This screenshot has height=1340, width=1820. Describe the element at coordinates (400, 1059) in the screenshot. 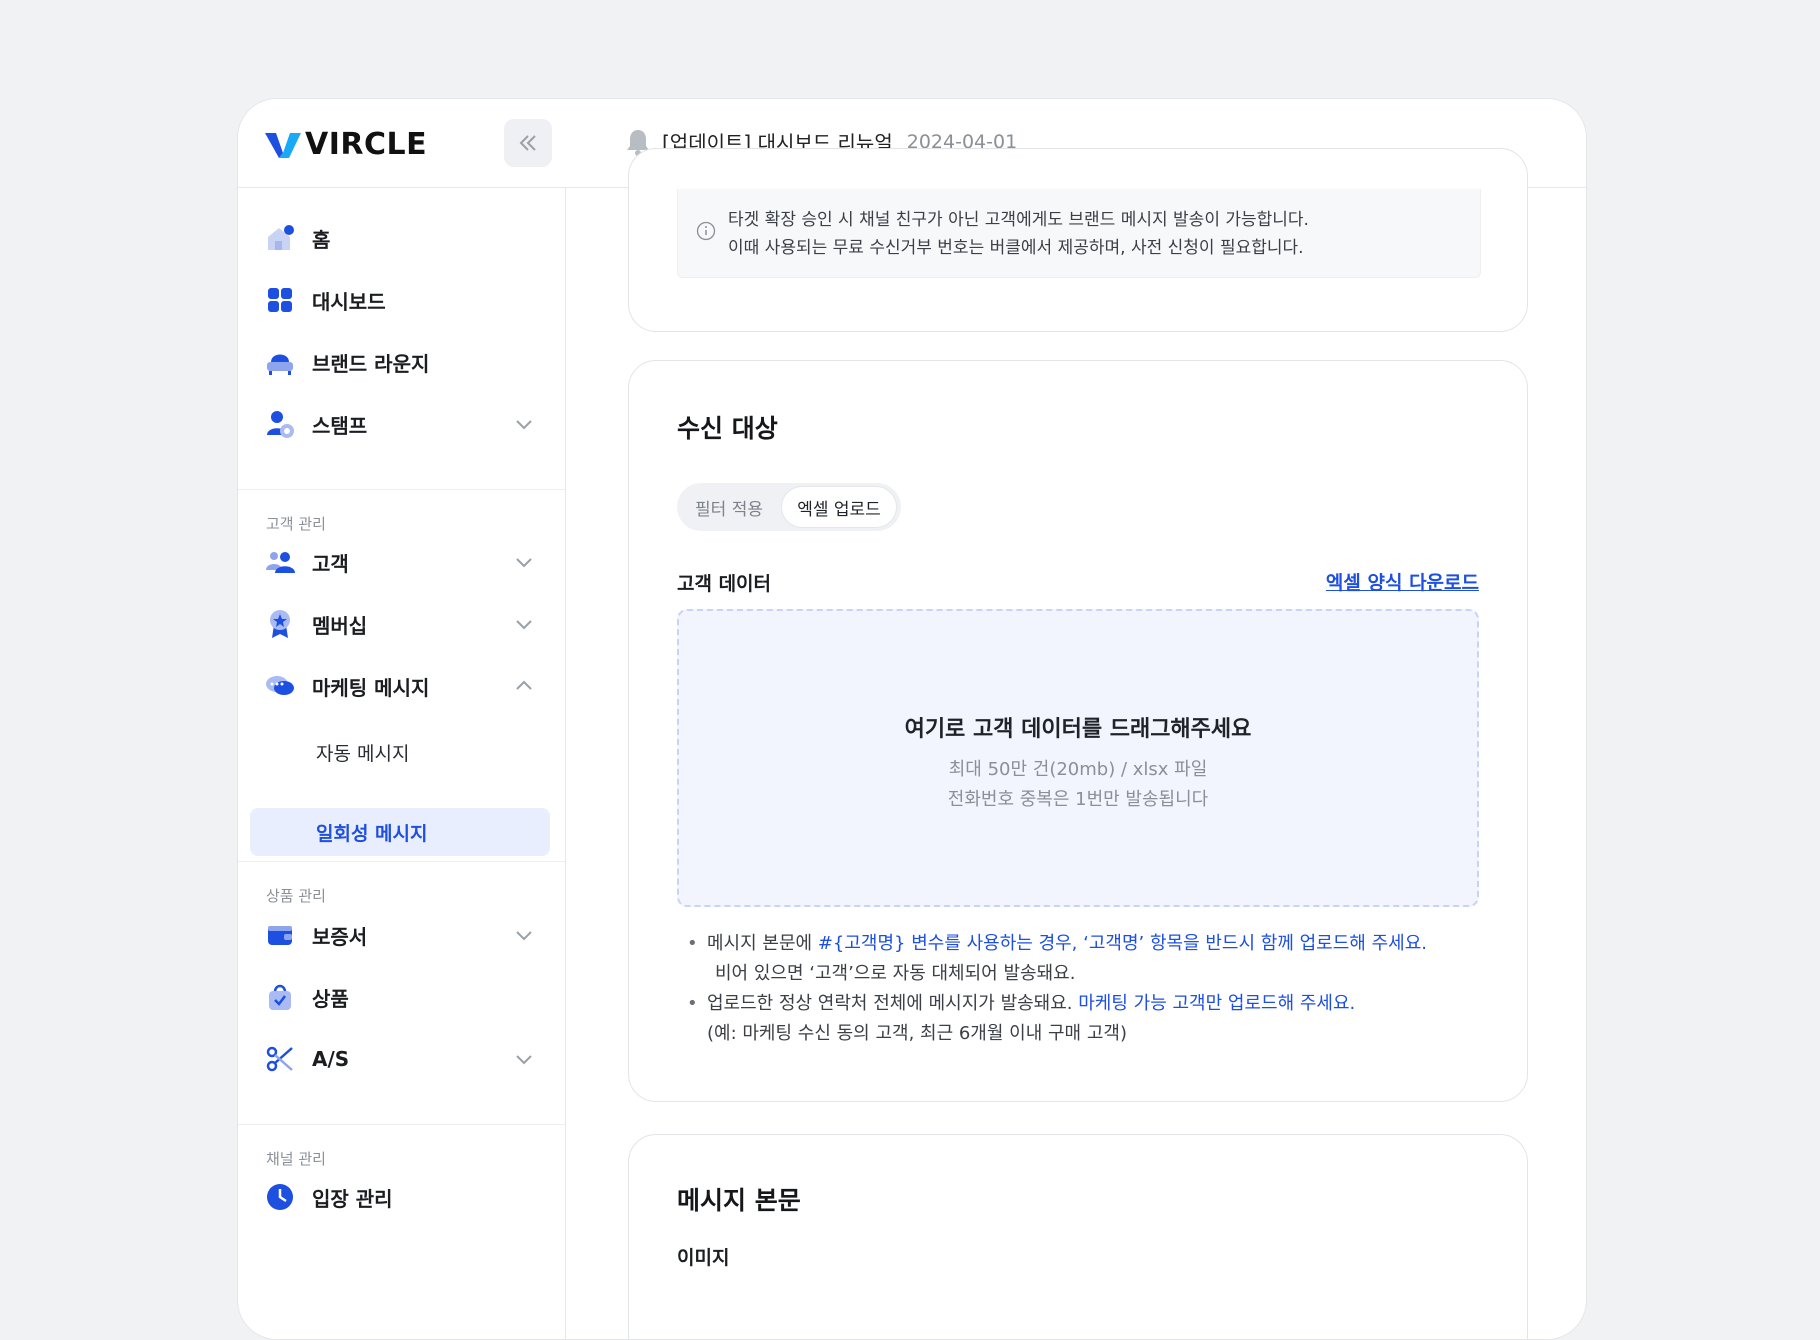

I see `sidebar-item-as: A/S` at that location.